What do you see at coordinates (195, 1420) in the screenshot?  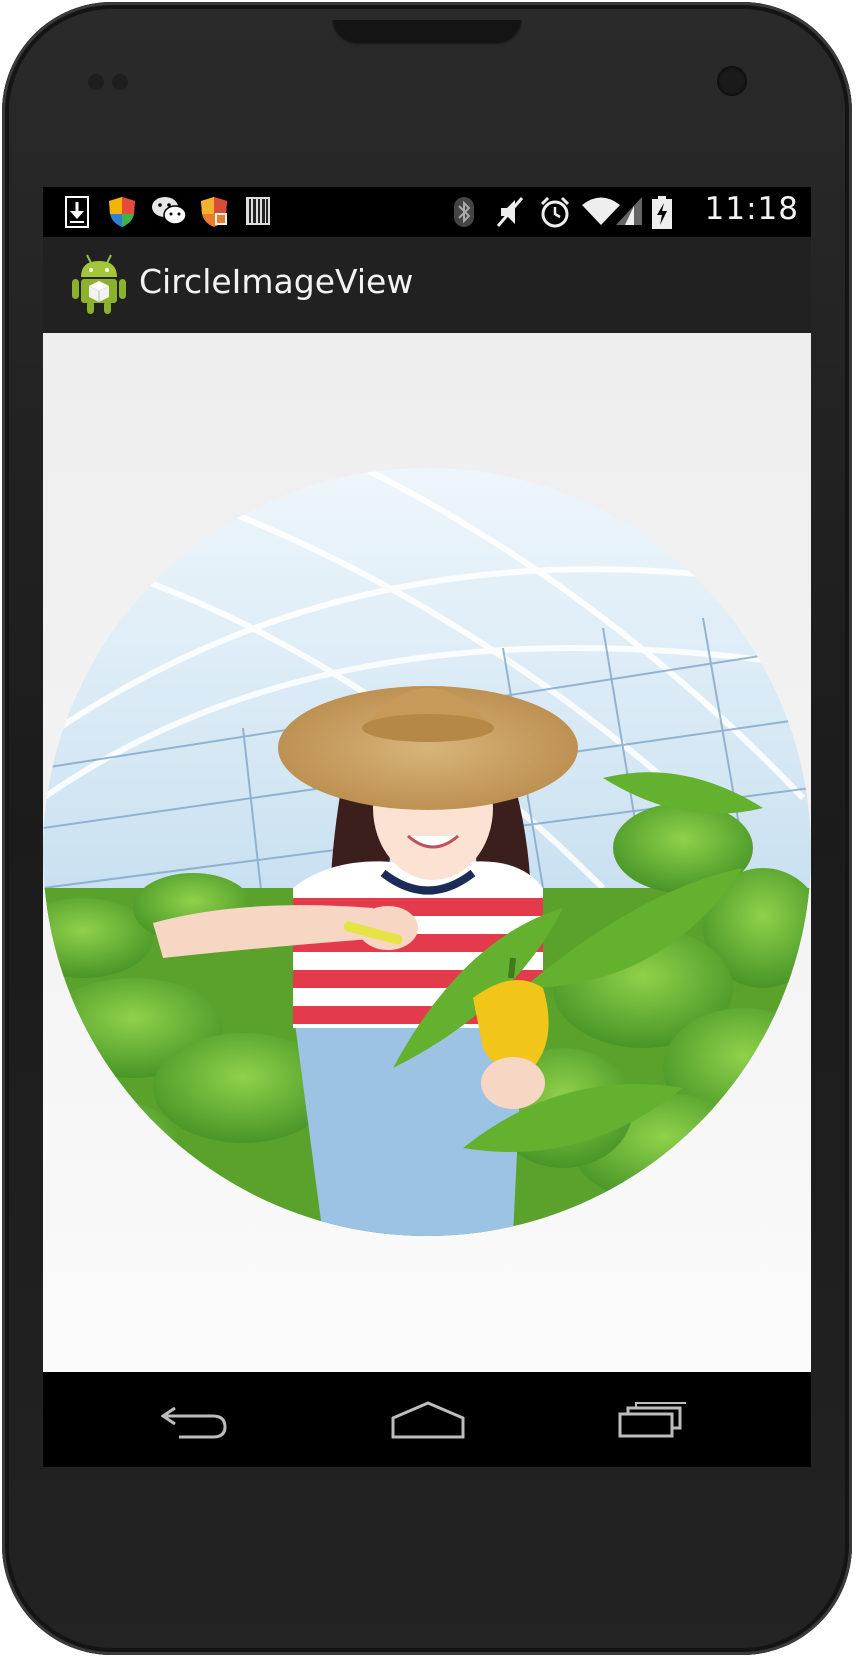 I see `back-icon` at bounding box center [195, 1420].